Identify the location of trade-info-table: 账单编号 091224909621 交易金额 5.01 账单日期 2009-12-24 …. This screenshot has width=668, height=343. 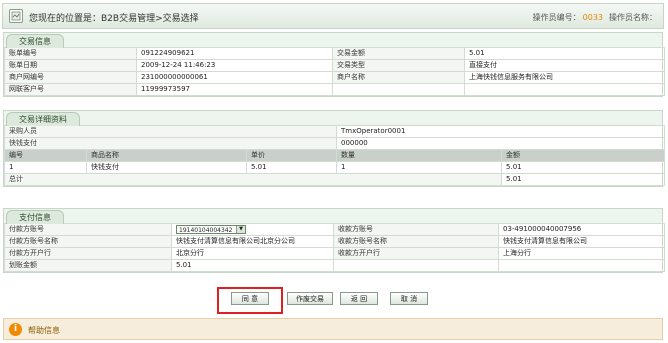
(334, 71).